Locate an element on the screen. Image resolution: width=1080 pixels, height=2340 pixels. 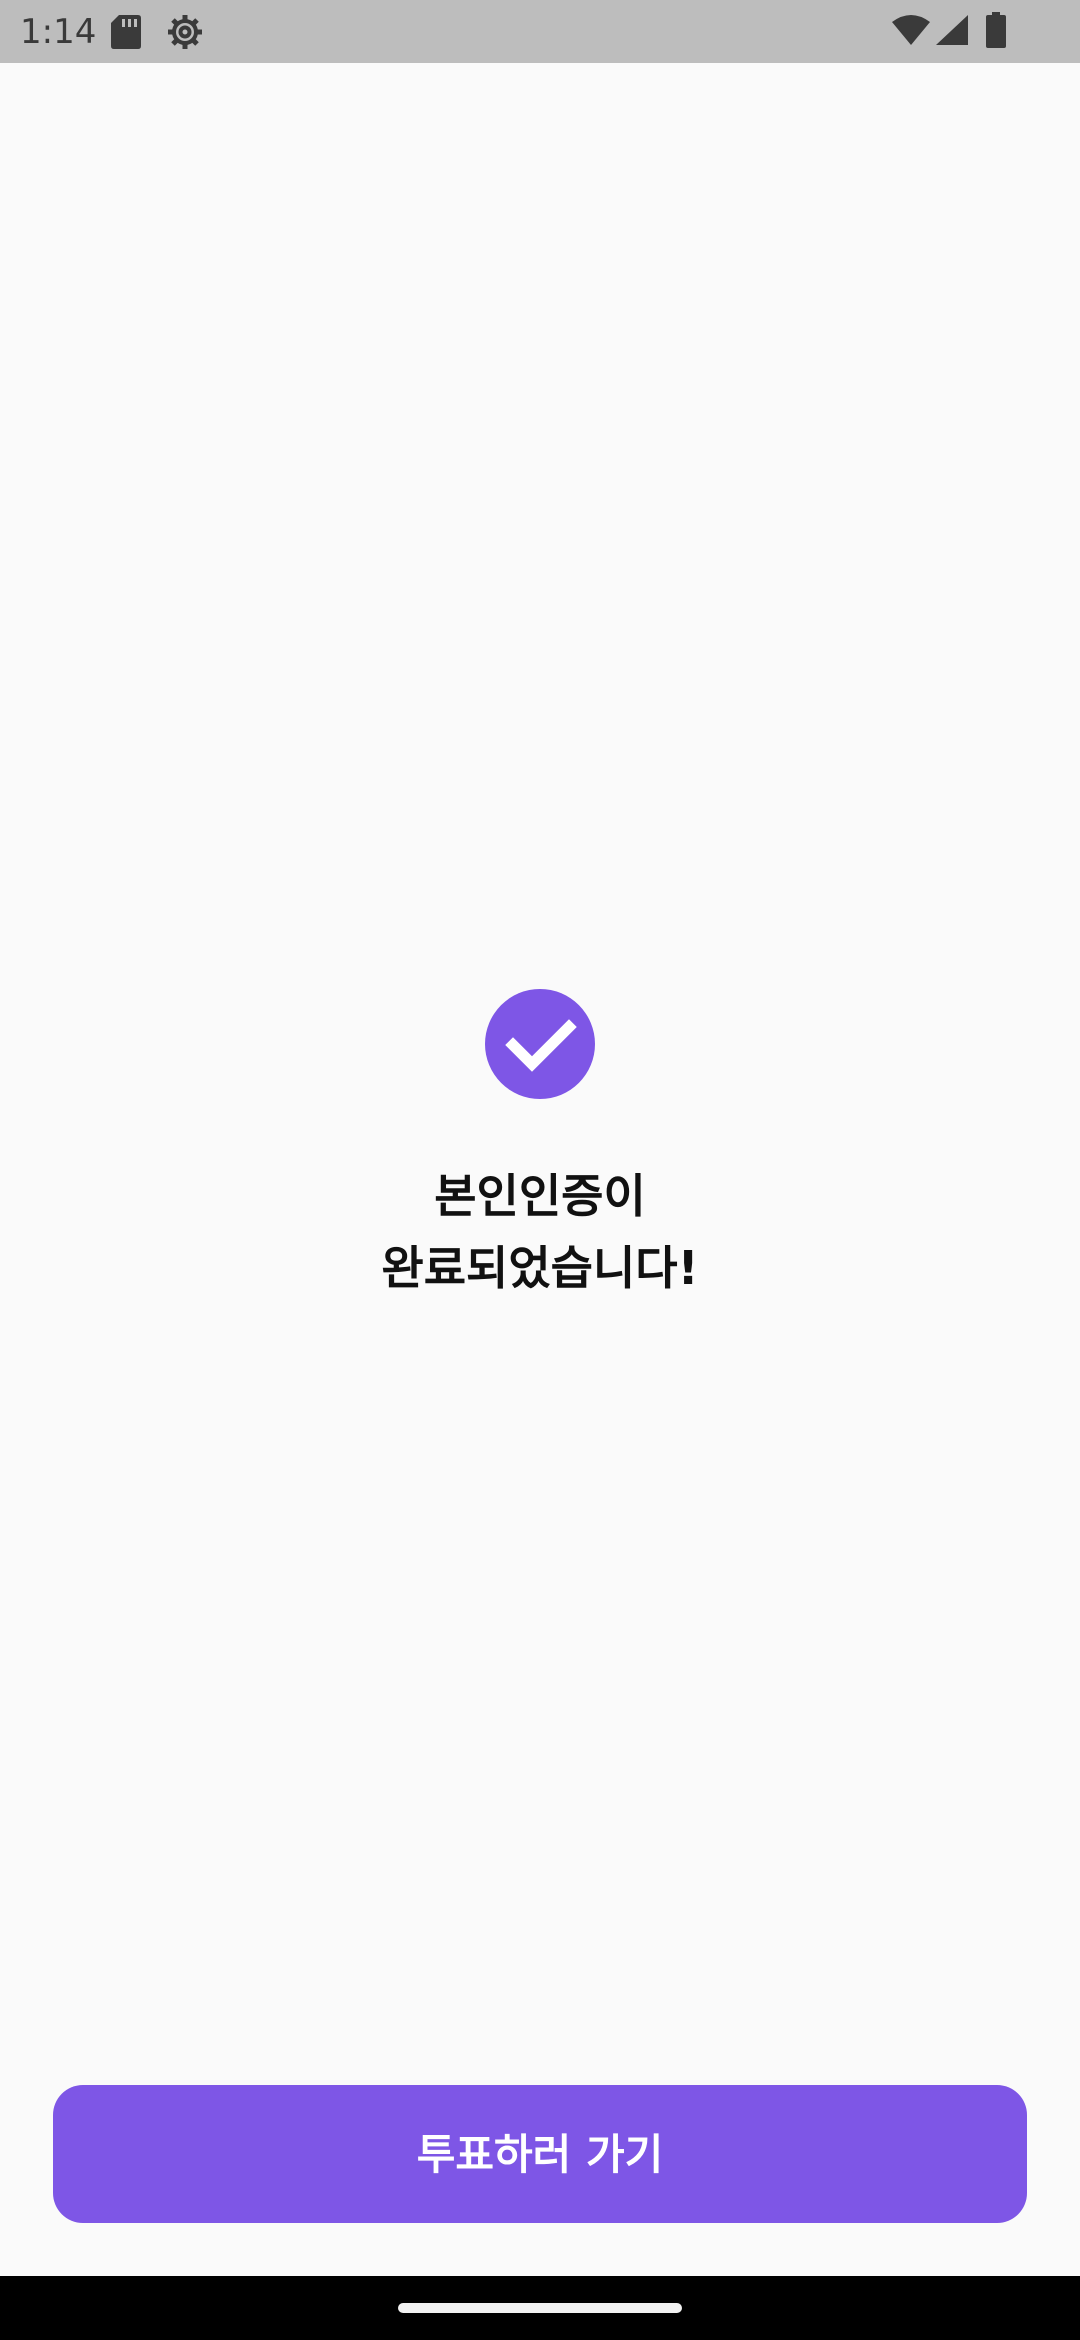
go-vote-button: 투표하러 가기 is located at coordinates (540, 2154).